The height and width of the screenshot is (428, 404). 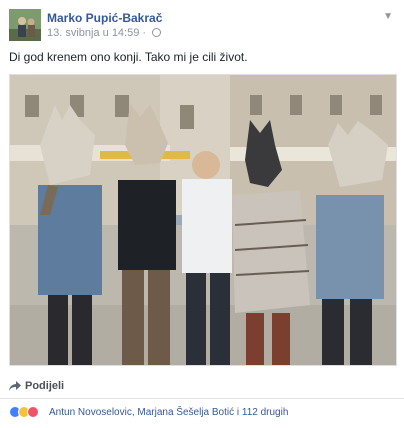 I want to click on author-name: Marko Pupić-Bakrač, so click(x=104, y=18).